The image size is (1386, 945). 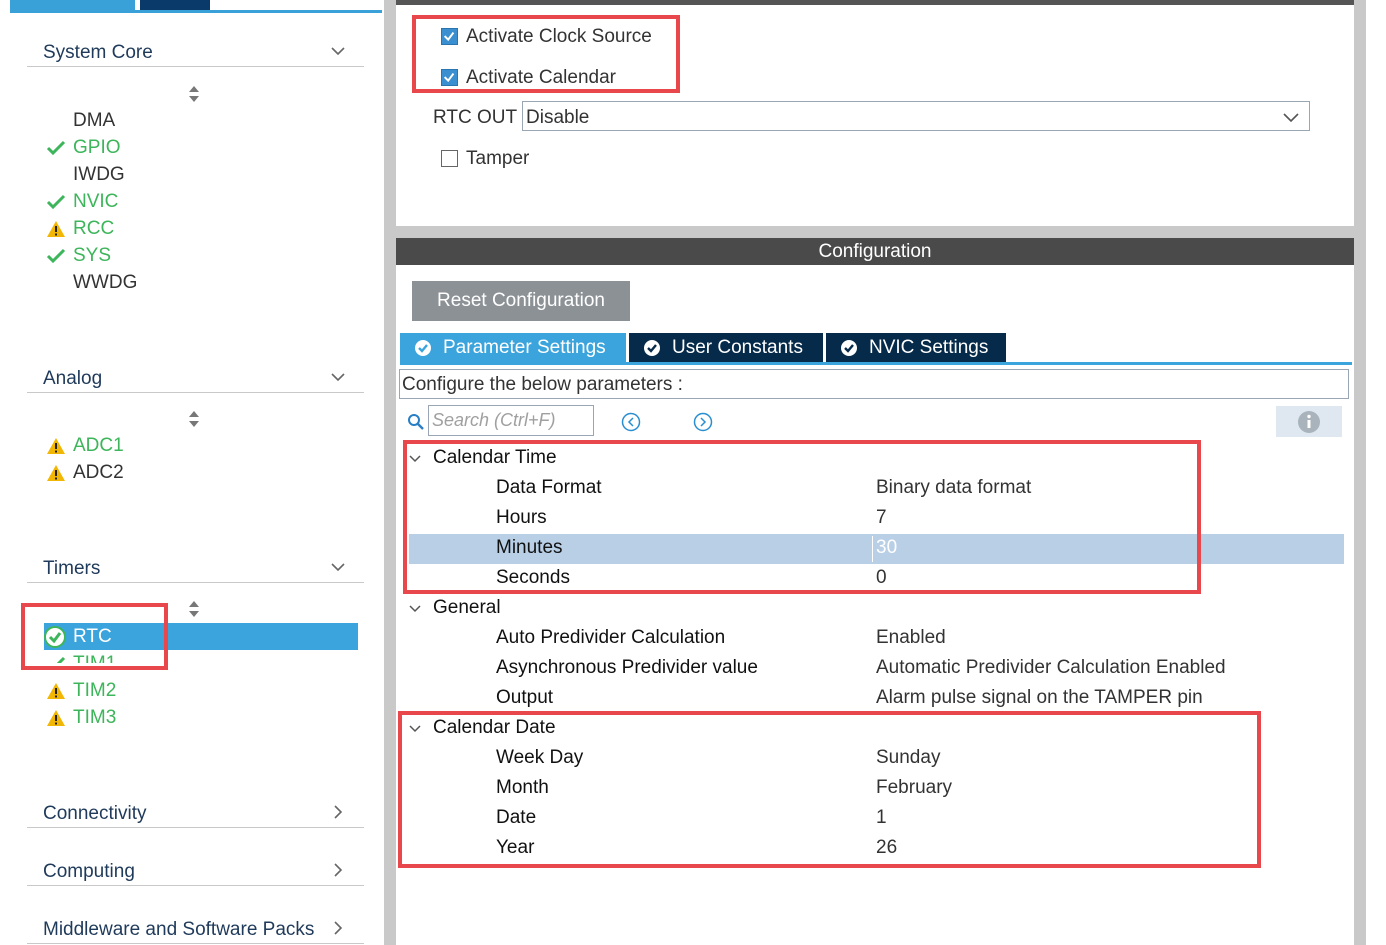 I want to click on activate-clock-source-checkbox, so click(x=449, y=36).